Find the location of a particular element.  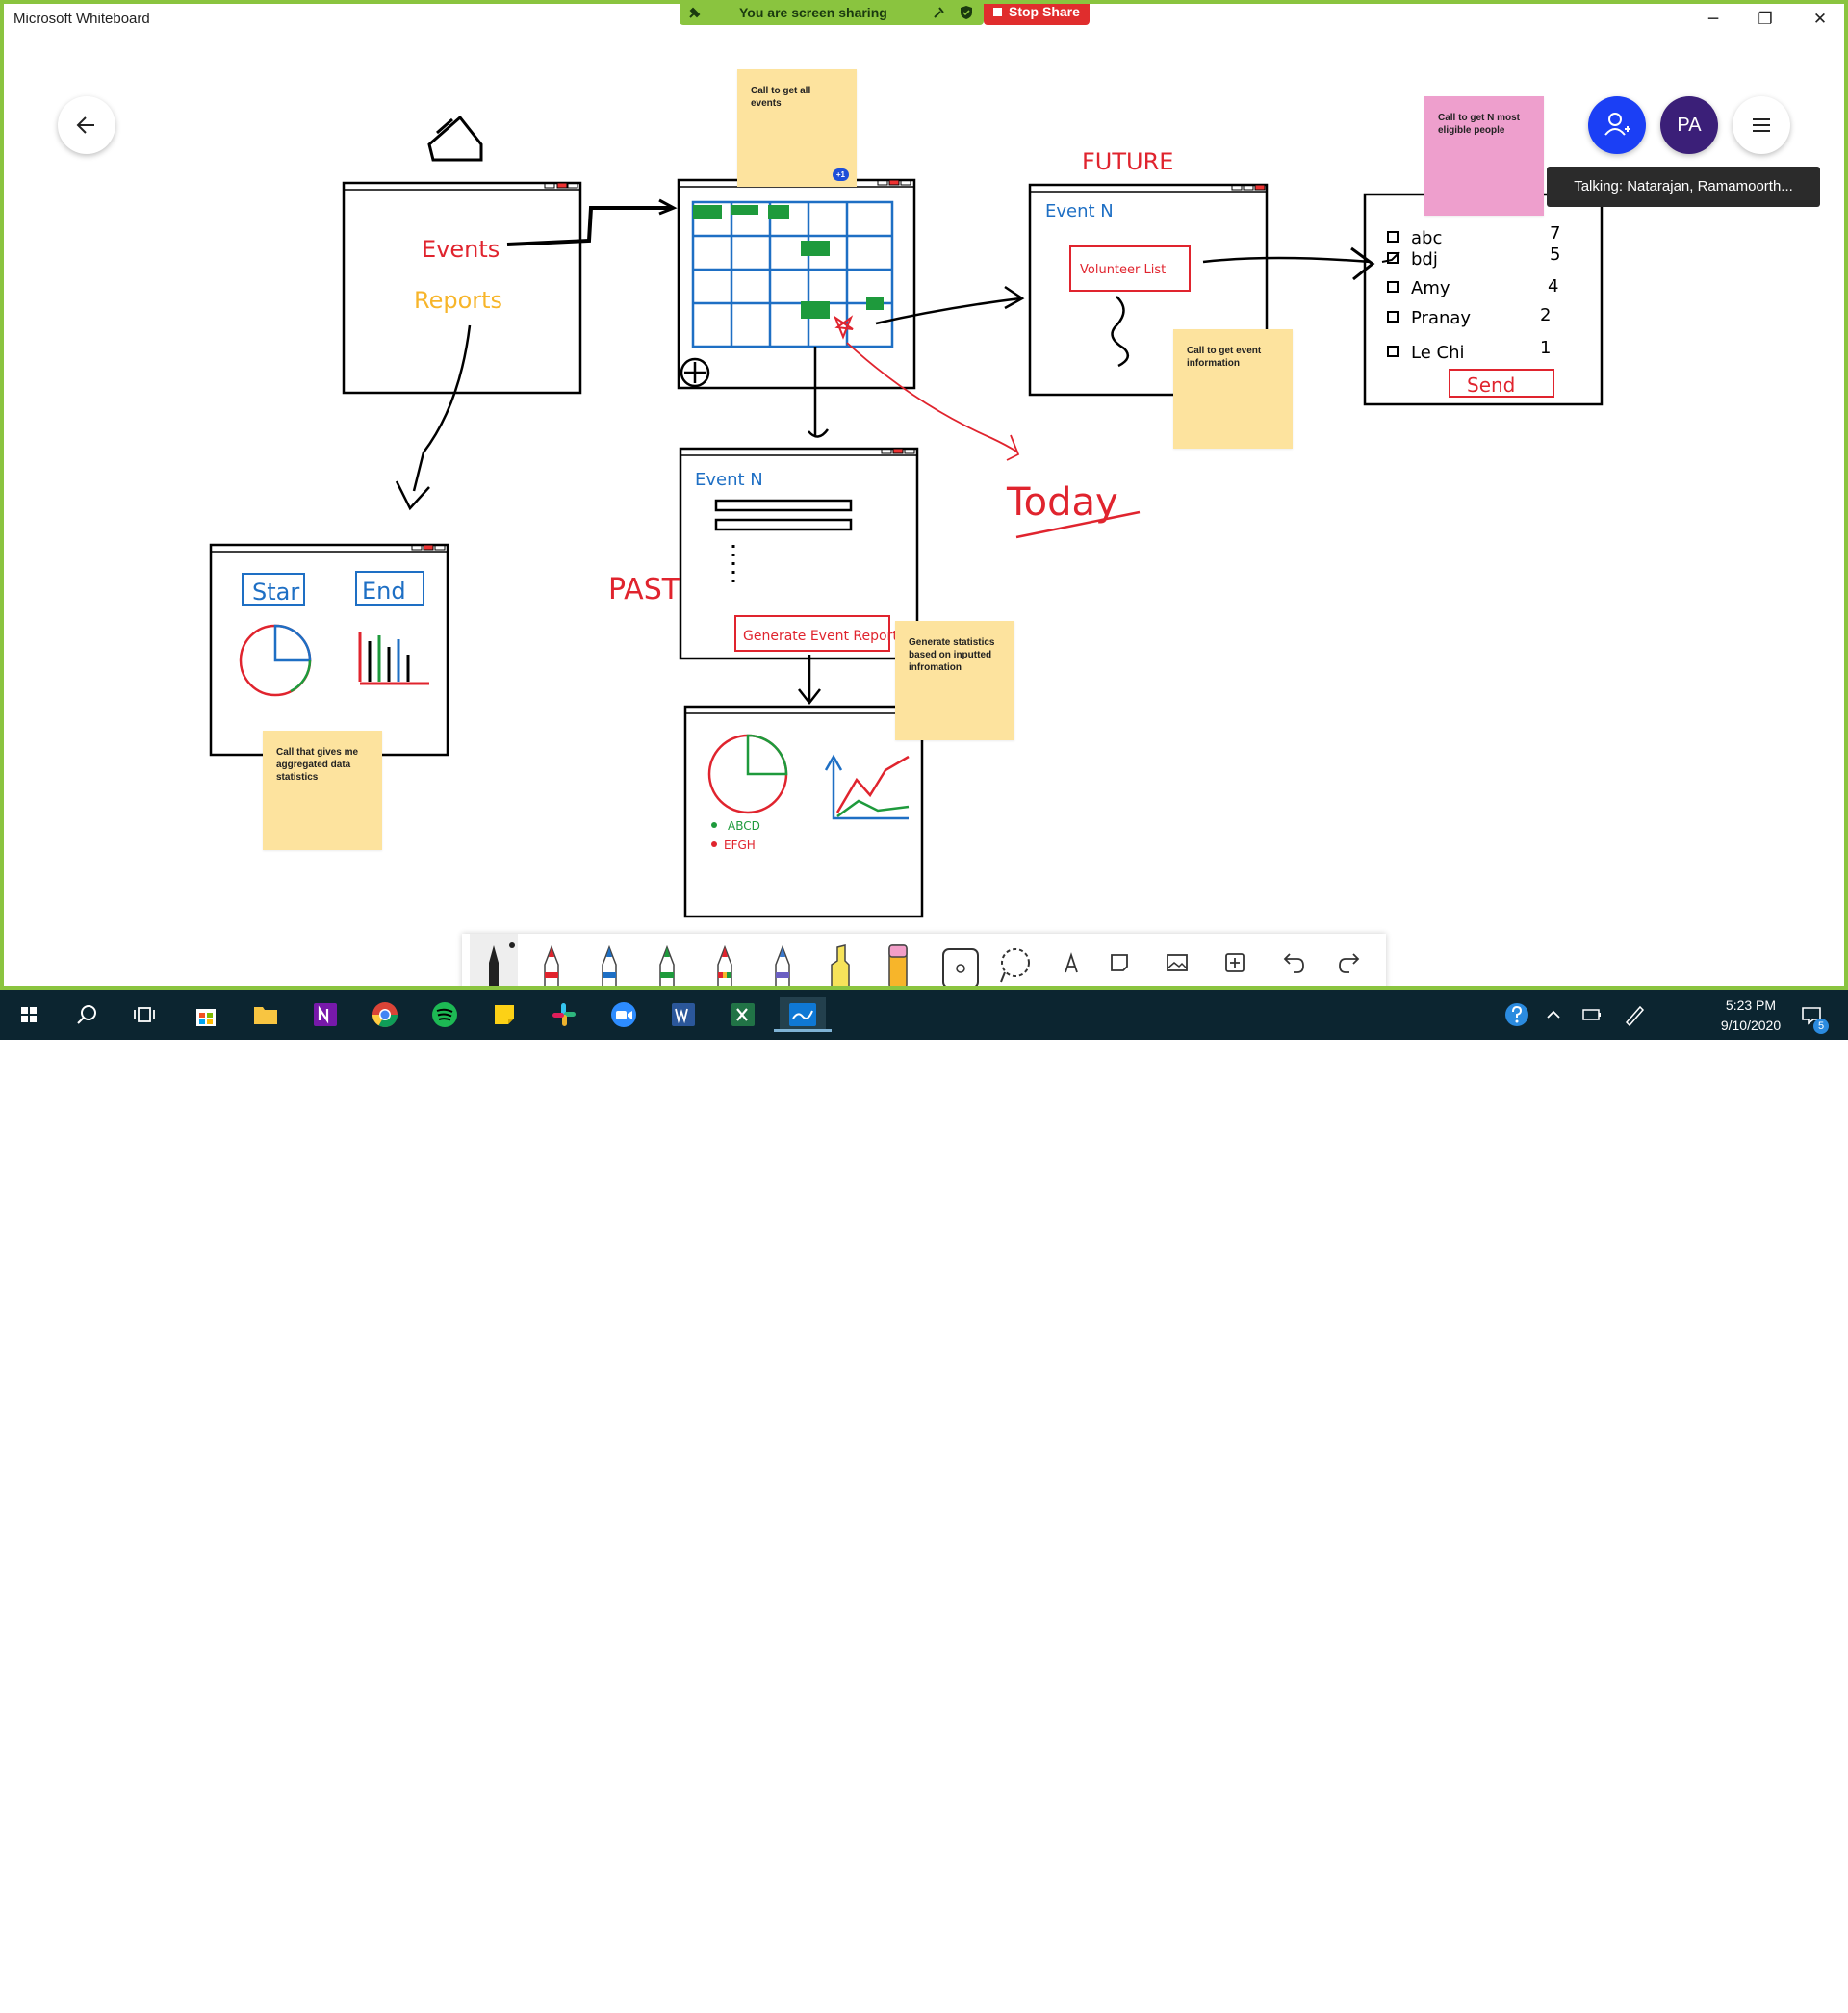

insert-tool is located at coordinates (1235, 962).